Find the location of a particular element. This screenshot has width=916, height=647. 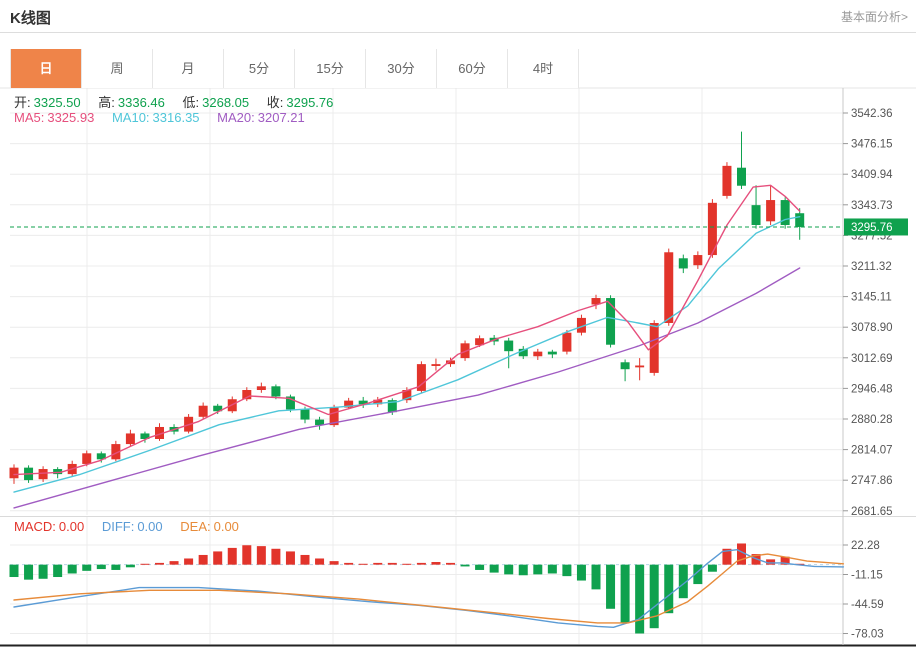

ma5-value: 3325.93 is located at coordinates (71, 117).